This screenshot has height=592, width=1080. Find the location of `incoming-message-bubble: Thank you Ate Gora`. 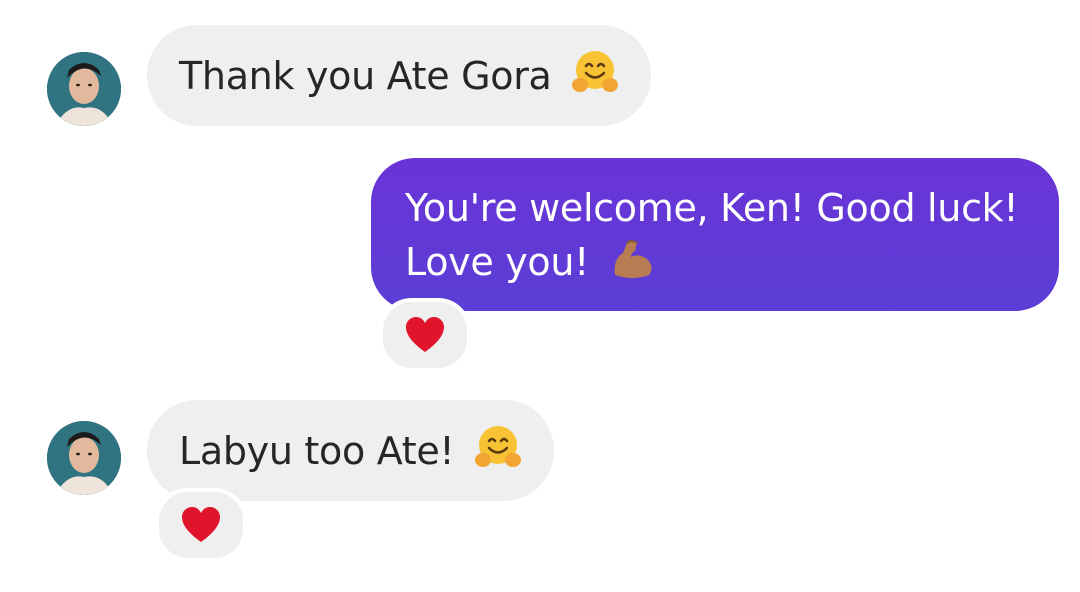

incoming-message-bubble: Thank you Ate Gora is located at coordinates (399, 75).